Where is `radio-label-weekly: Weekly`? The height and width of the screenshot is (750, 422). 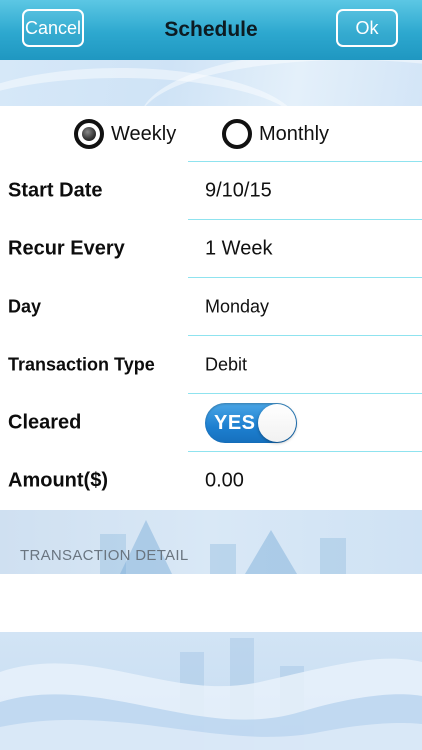
radio-label-weekly: Weekly is located at coordinates (144, 133).